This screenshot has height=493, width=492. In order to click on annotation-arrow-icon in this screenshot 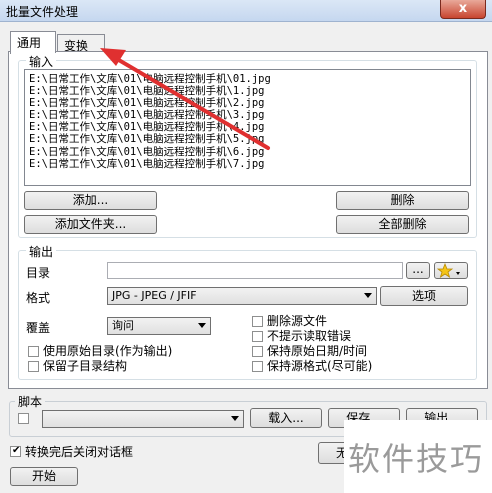, I will do `click(185, 99)`.